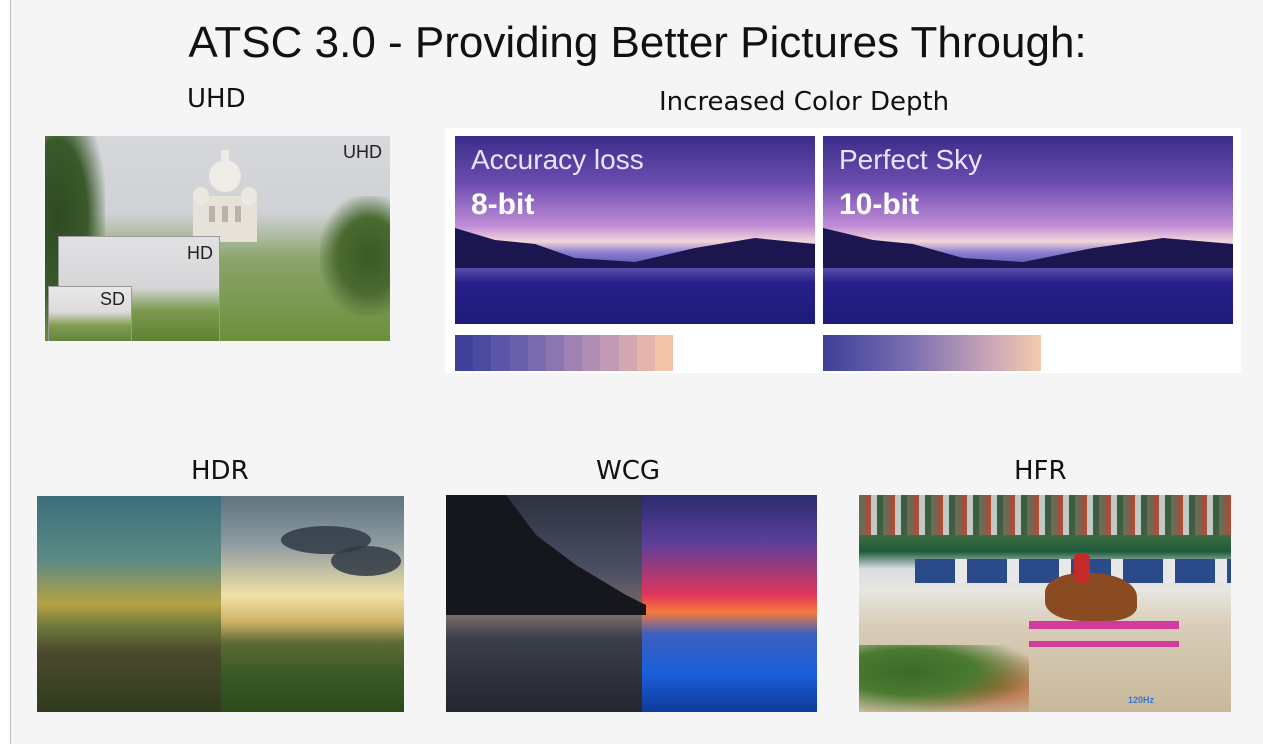 This screenshot has height=744, width=1263. I want to click on 10bit-caption: Perfect Sky, so click(911, 159).